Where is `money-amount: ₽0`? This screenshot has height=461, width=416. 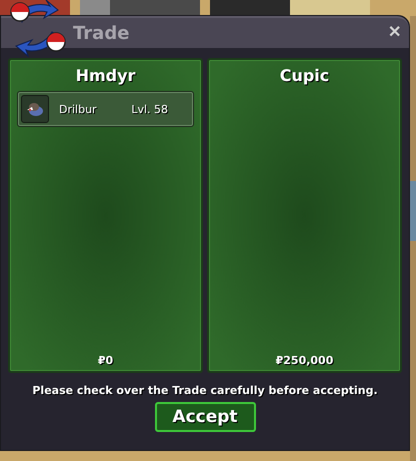
money-amount: ₽0 is located at coordinates (106, 360).